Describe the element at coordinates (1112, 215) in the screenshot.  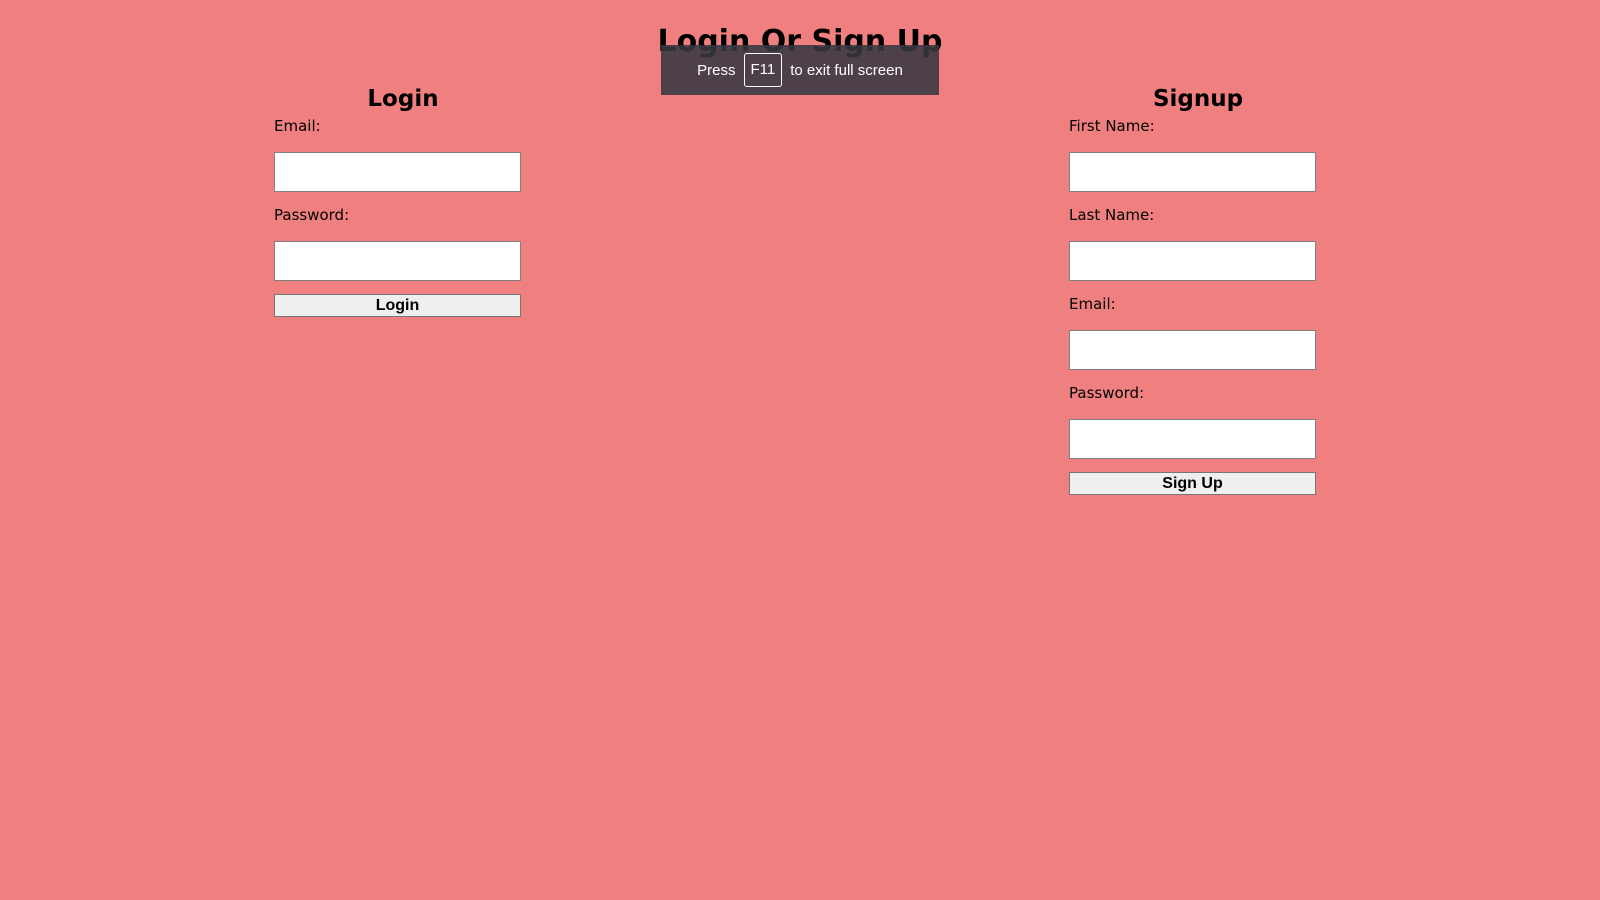
I see `signup-last-name-label: Last Name:` at that location.